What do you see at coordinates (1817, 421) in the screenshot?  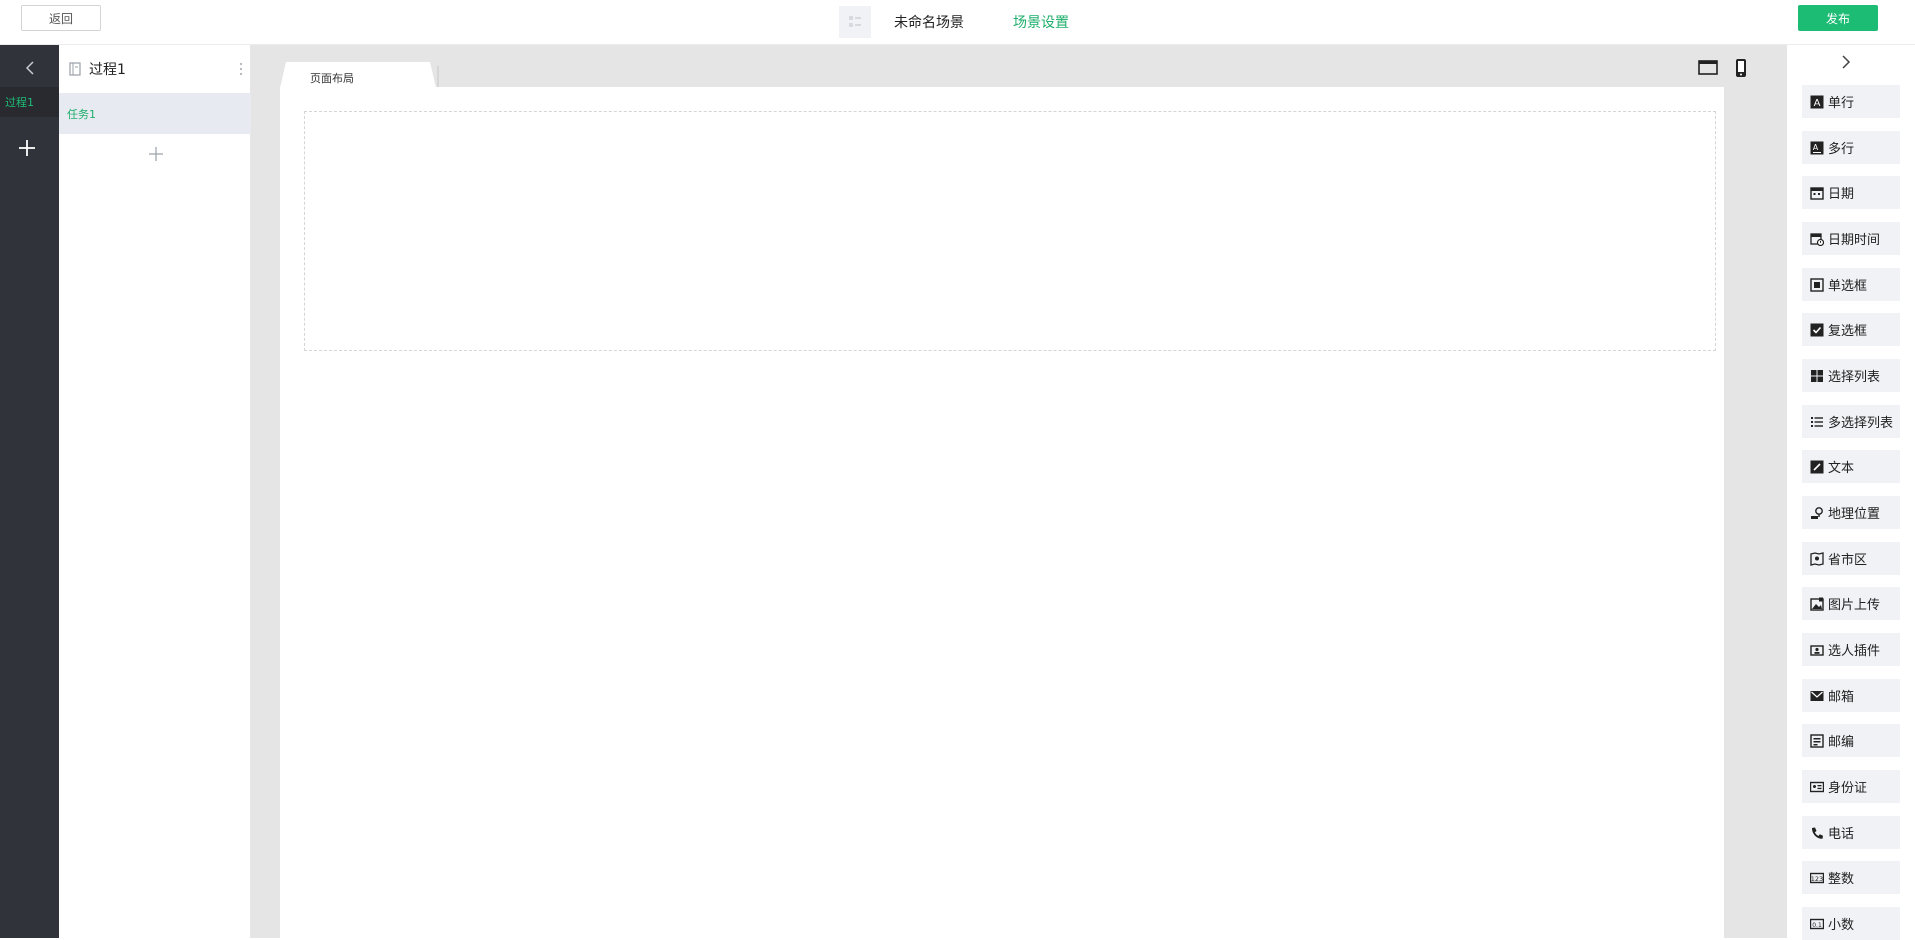 I see `list-icon` at bounding box center [1817, 421].